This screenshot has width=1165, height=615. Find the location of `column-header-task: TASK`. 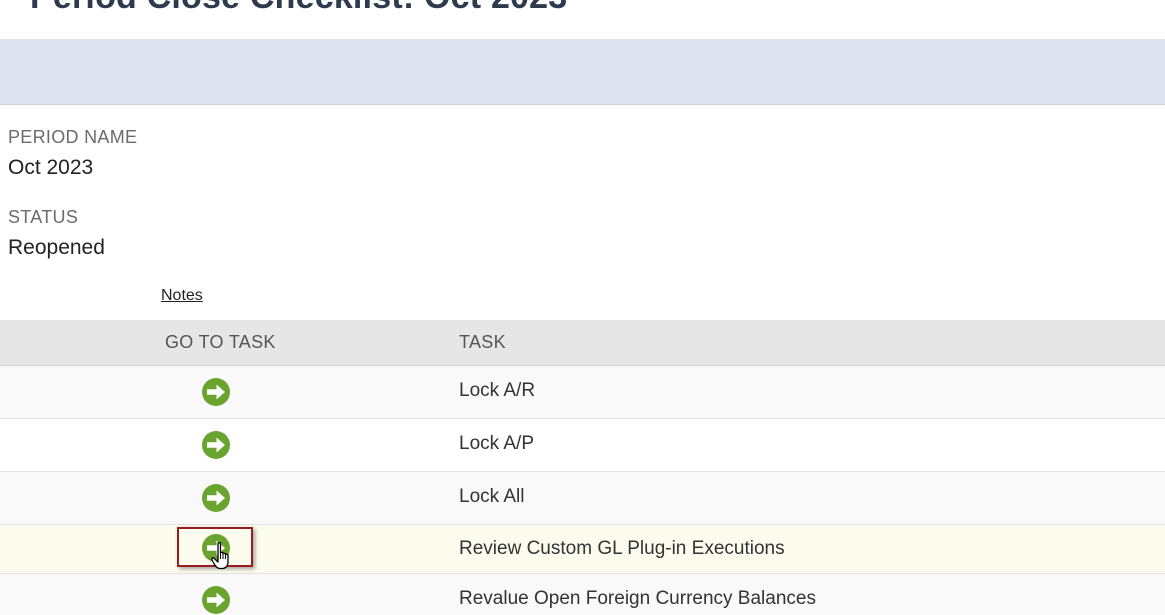

column-header-task: TASK is located at coordinates (482, 342).